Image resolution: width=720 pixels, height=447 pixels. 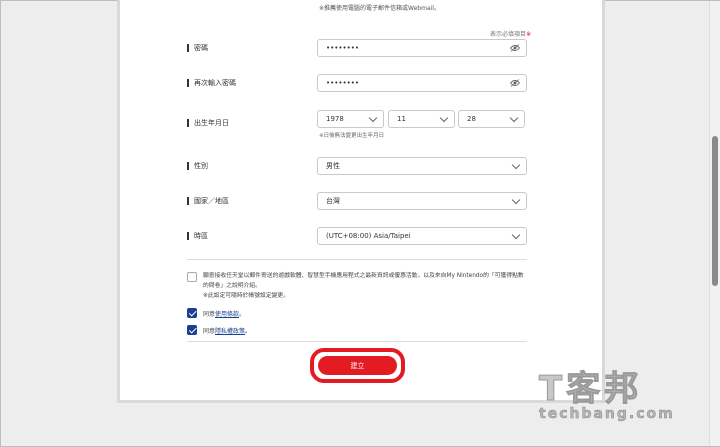 I want to click on password-confirm-label: 再次輸入密碼, so click(x=211, y=83).